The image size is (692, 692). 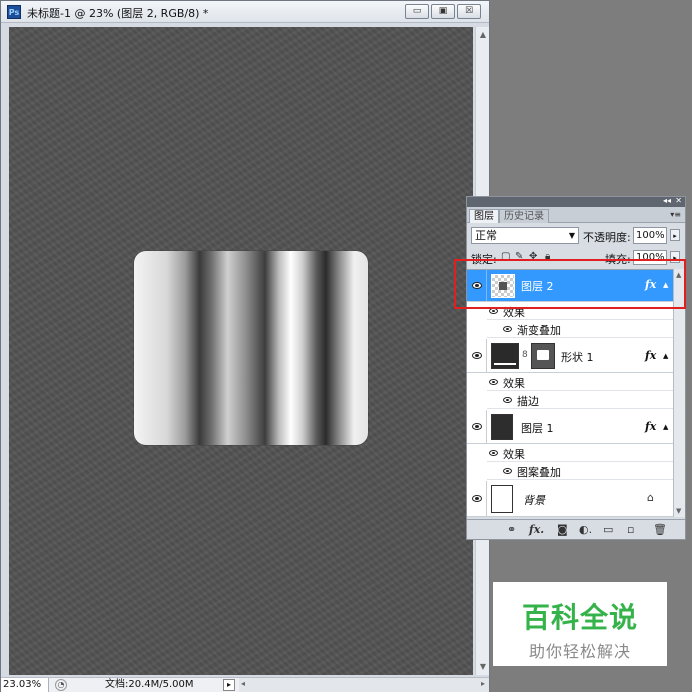 What do you see at coordinates (660, 529) in the screenshot?
I see `delete-layer-icon: 🗑︎` at bounding box center [660, 529].